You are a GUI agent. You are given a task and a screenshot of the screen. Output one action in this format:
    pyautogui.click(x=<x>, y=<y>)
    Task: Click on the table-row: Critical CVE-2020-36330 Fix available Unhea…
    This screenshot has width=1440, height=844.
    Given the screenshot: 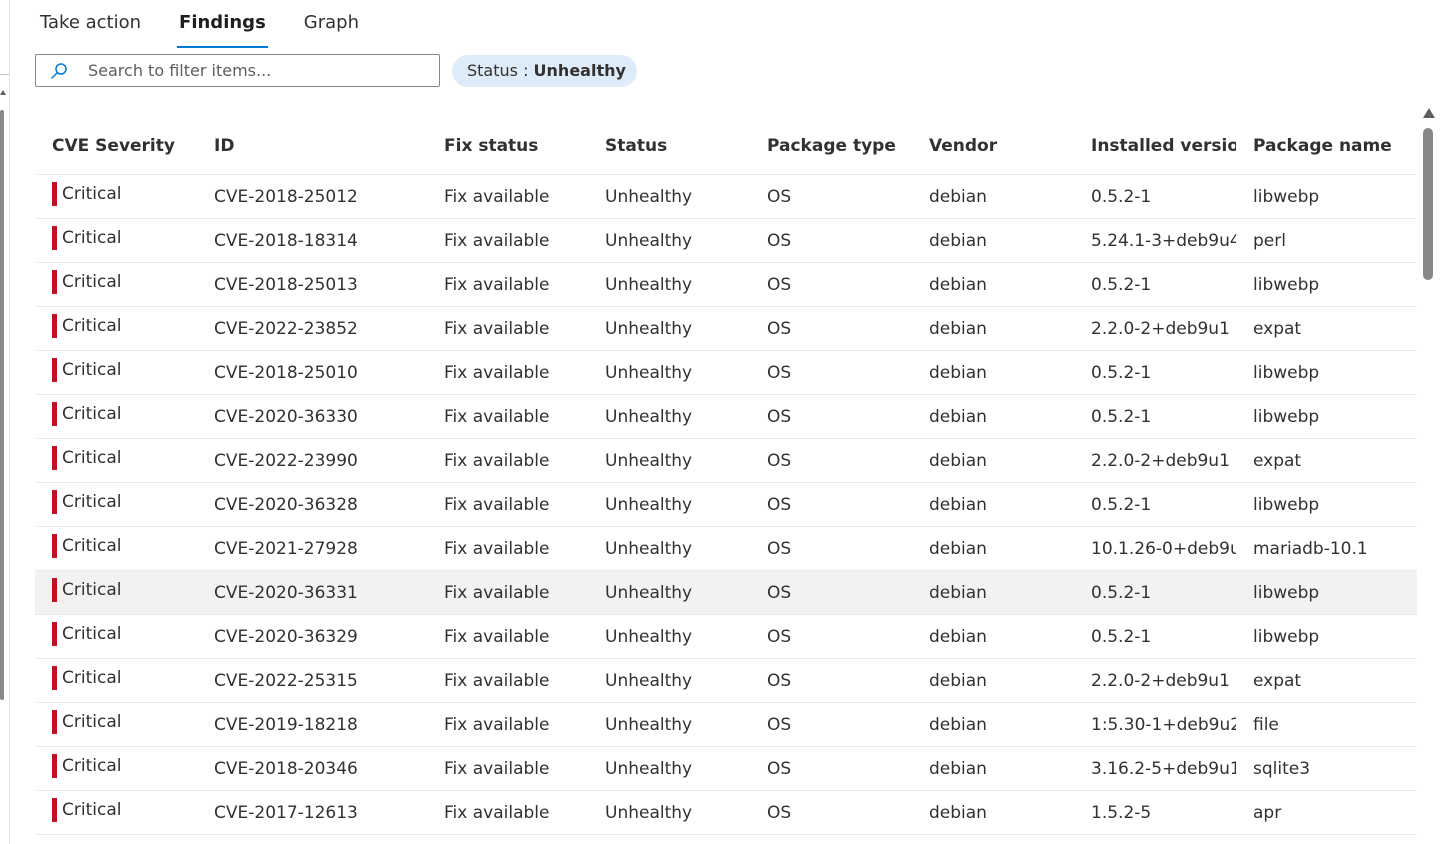 What is the action you would take?
    pyautogui.click(x=726, y=416)
    